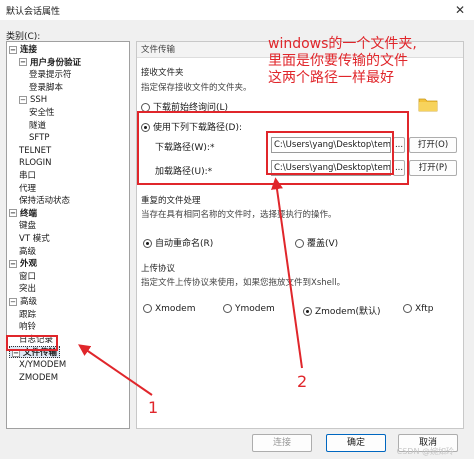 Image resolution: width=474 pixels, height=459 pixels. Describe the element at coordinates (425, 451) in the screenshot. I see `watermark: CSDN @婉如玲` at that location.